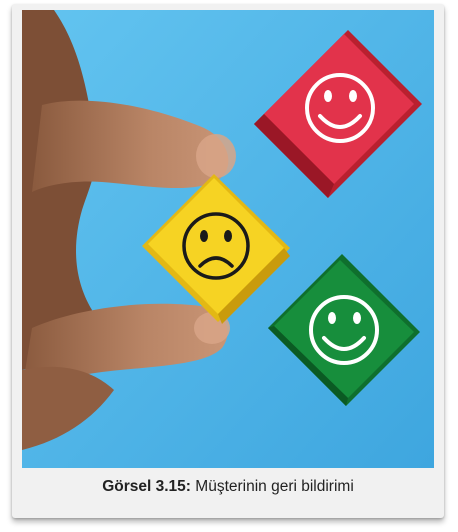  Describe the element at coordinates (146, 486) in the screenshot. I see `caption-label: Görsel 3.15:` at that location.